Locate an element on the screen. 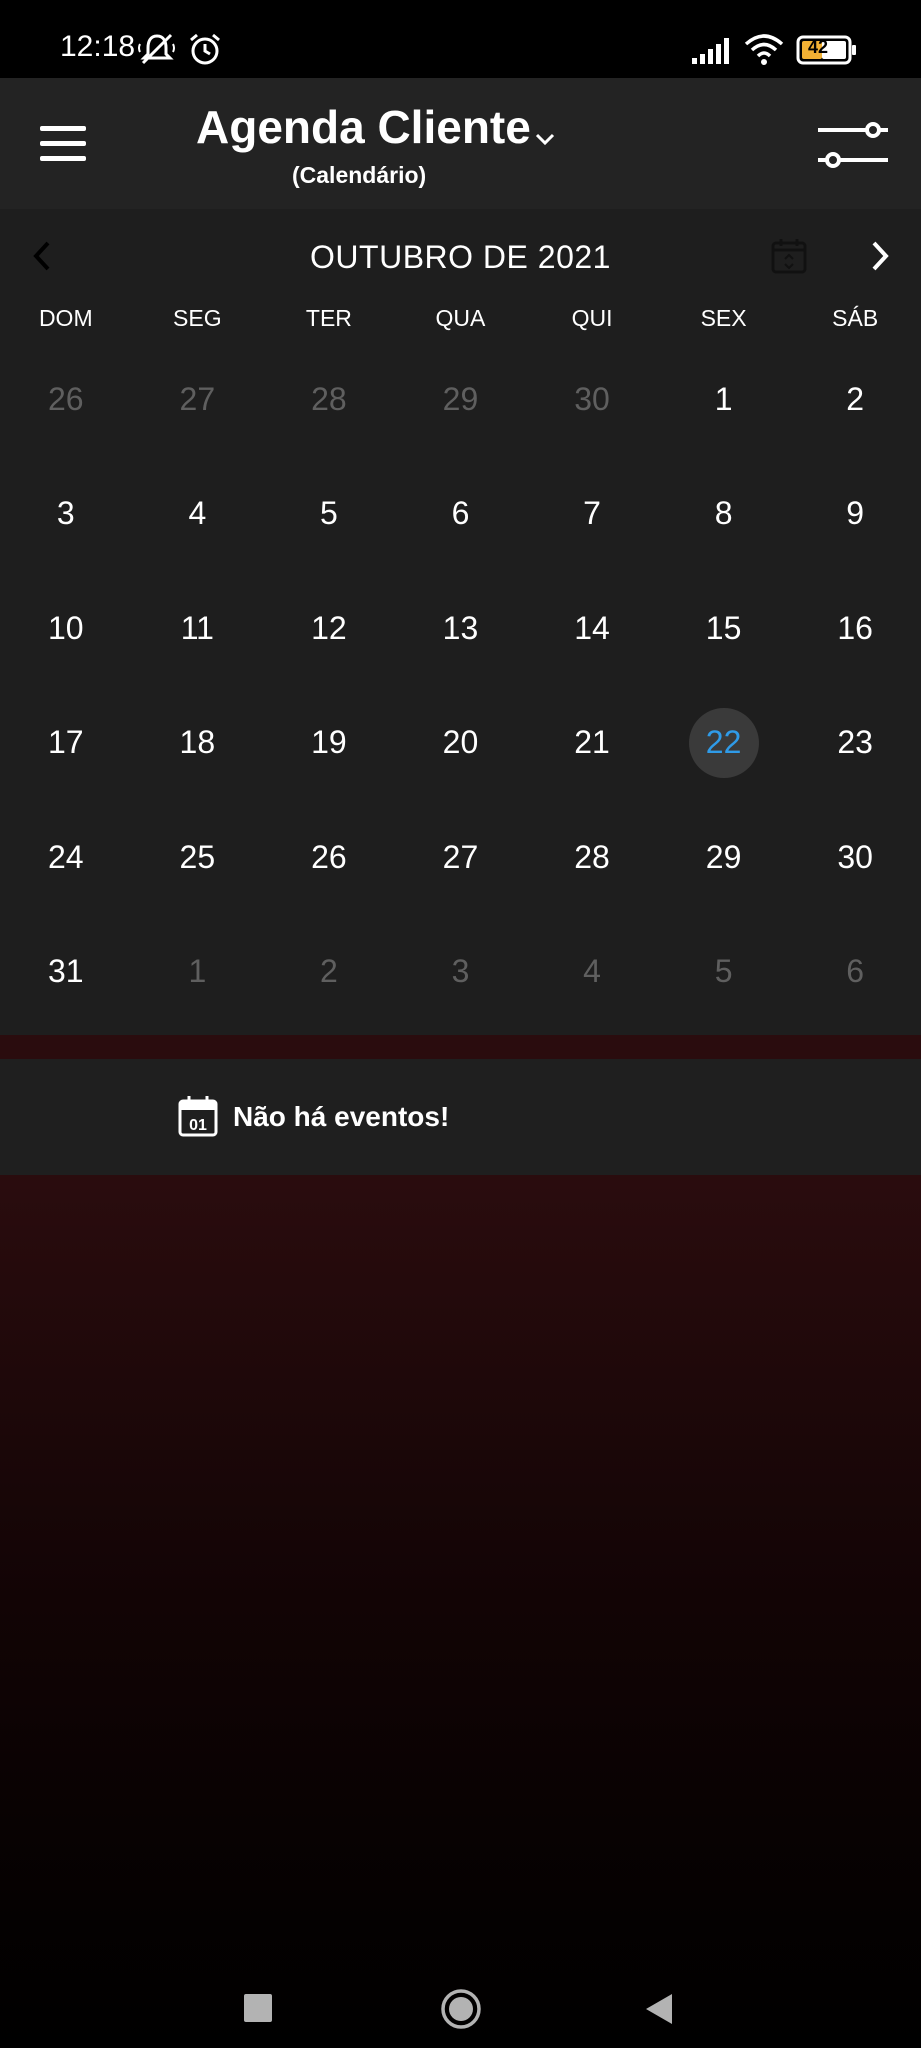  calendar-day: 2 is located at coordinates (855, 399).